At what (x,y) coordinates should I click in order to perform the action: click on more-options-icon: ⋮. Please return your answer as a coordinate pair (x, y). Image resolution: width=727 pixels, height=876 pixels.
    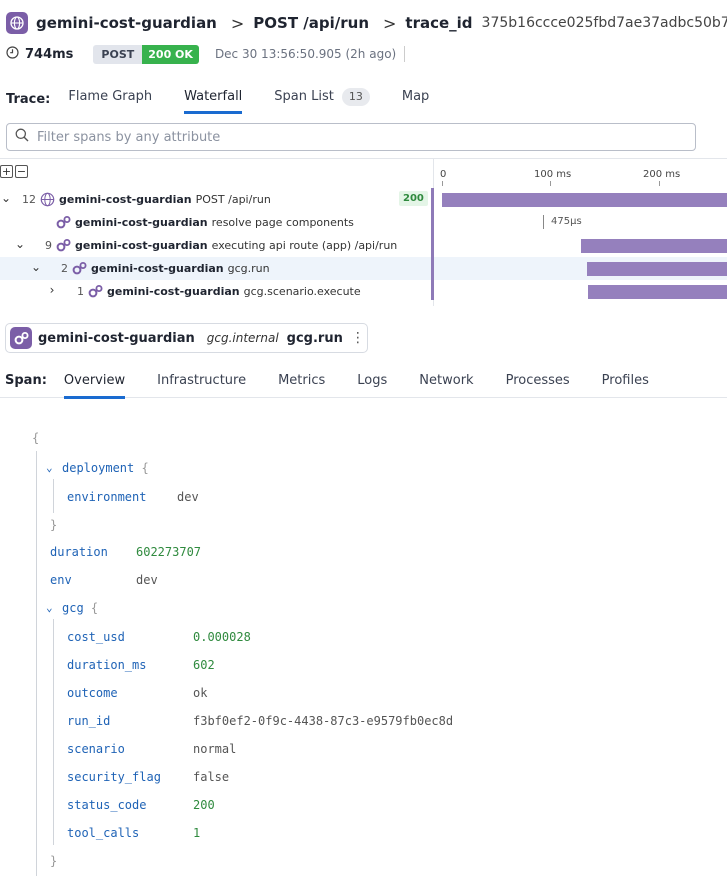
    Looking at the image, I should click on (358, 338).